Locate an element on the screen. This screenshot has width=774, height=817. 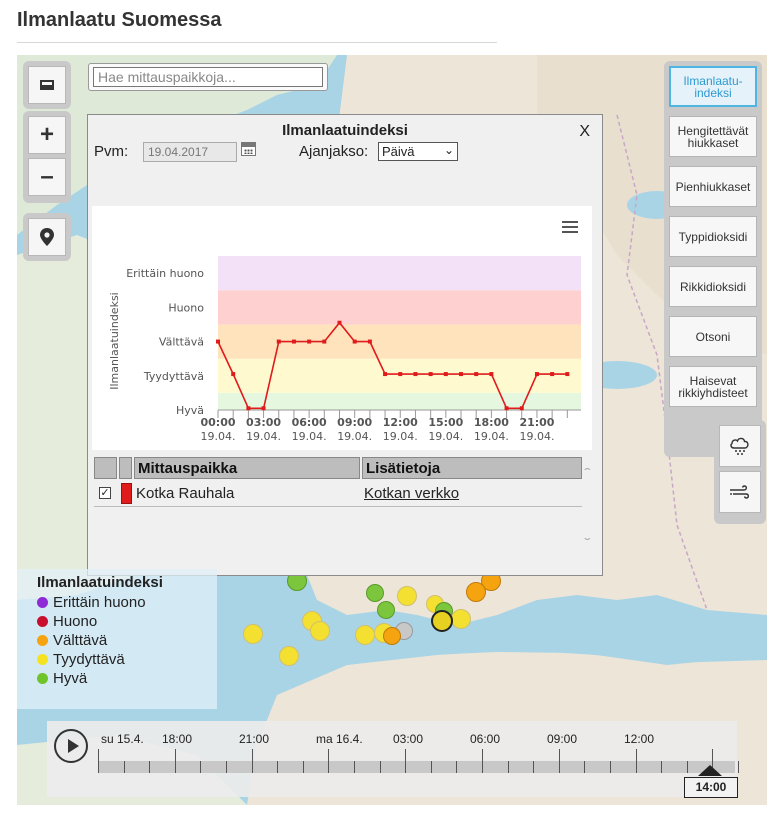
y-tick-label: Erittäin huono is located at coordinates (165, 273).